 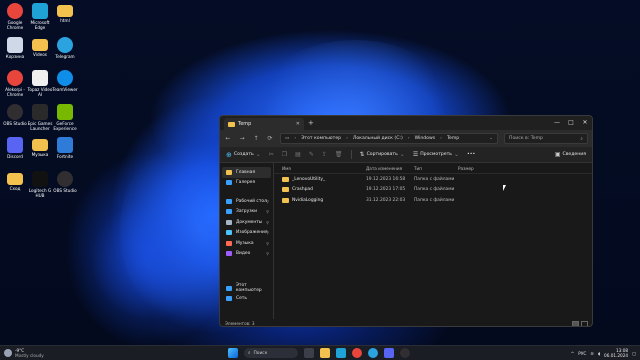 I want to click on close-button: ✕, so click(x=585, y=122).